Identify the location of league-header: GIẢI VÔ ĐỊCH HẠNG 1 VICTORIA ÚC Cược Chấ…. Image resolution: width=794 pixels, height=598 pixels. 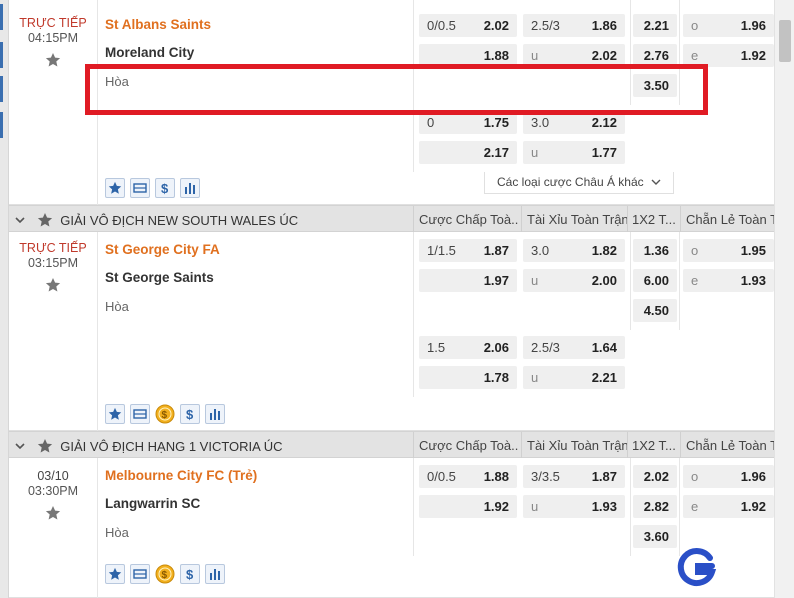
(391, 445).